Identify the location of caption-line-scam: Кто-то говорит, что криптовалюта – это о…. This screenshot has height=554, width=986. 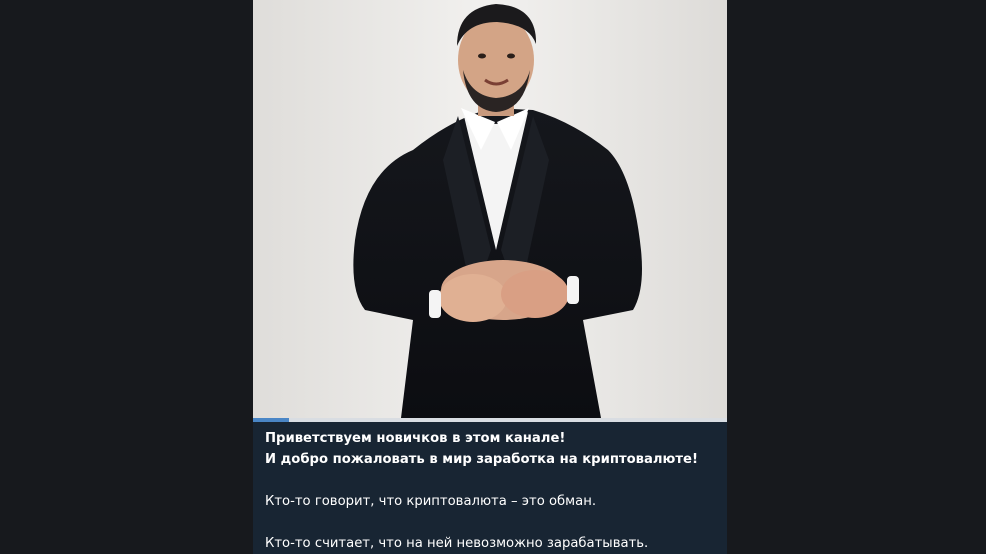
(431, 501).